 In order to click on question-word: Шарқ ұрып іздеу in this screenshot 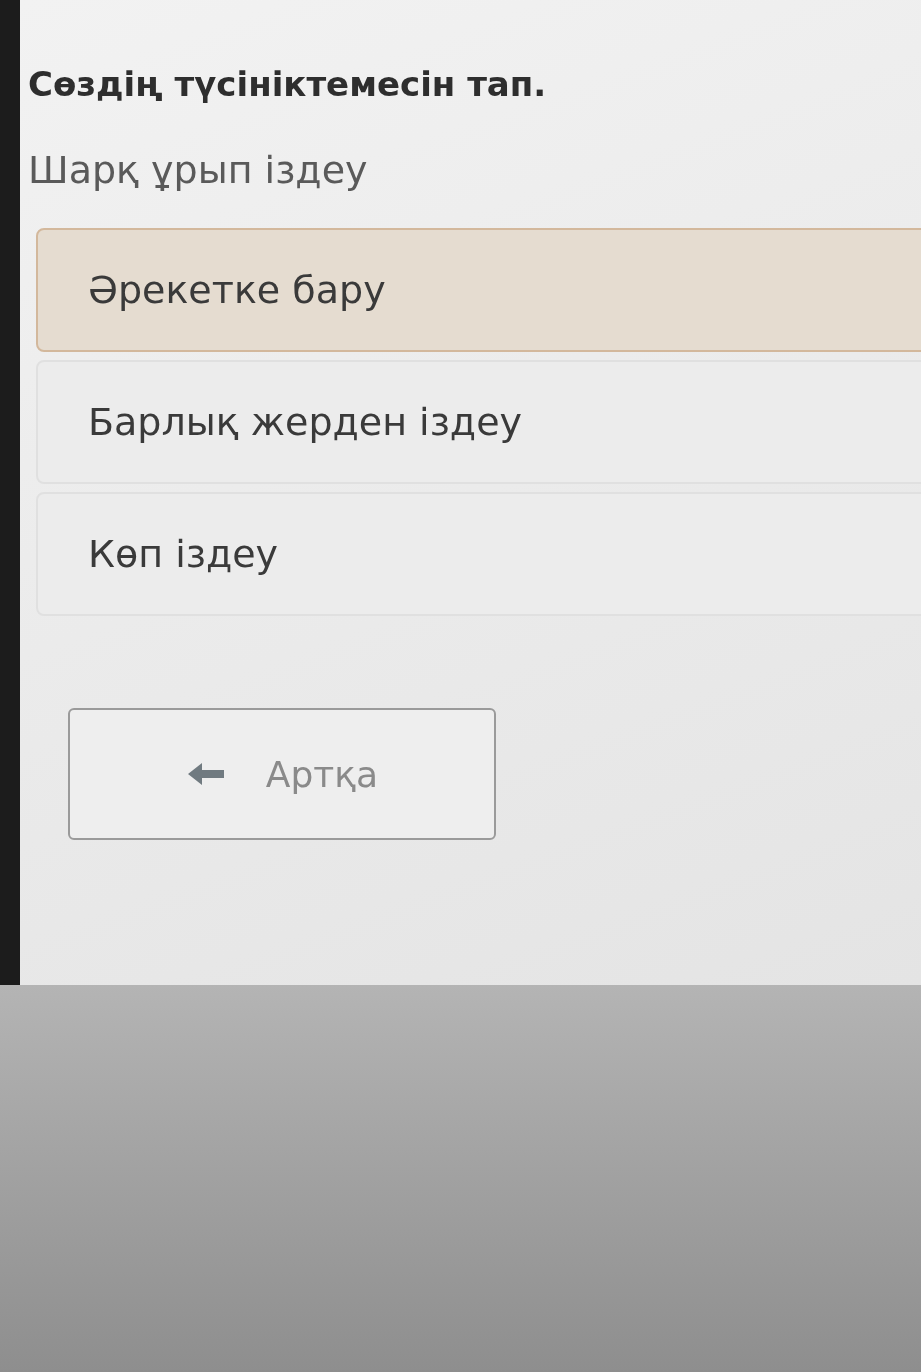, I will do `click(198, 170)`.